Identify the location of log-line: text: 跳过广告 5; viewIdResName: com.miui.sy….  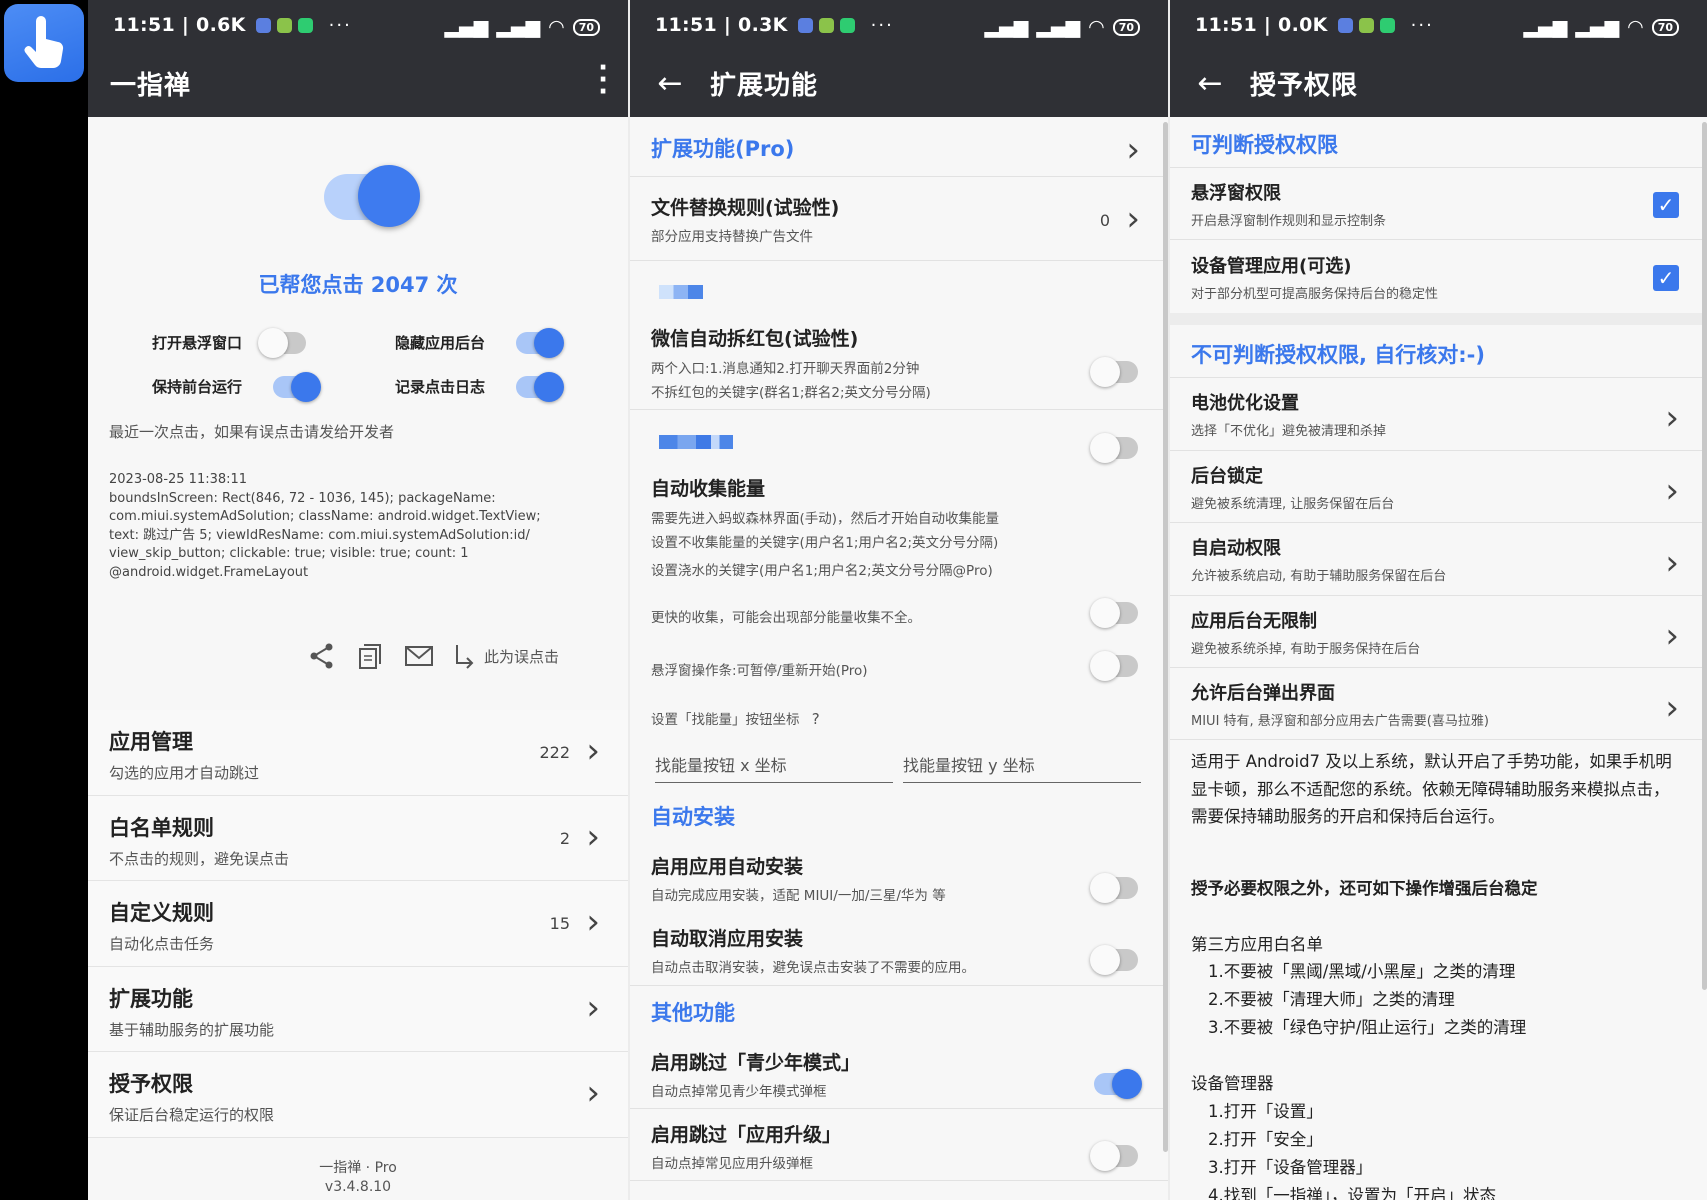
(319, 535).